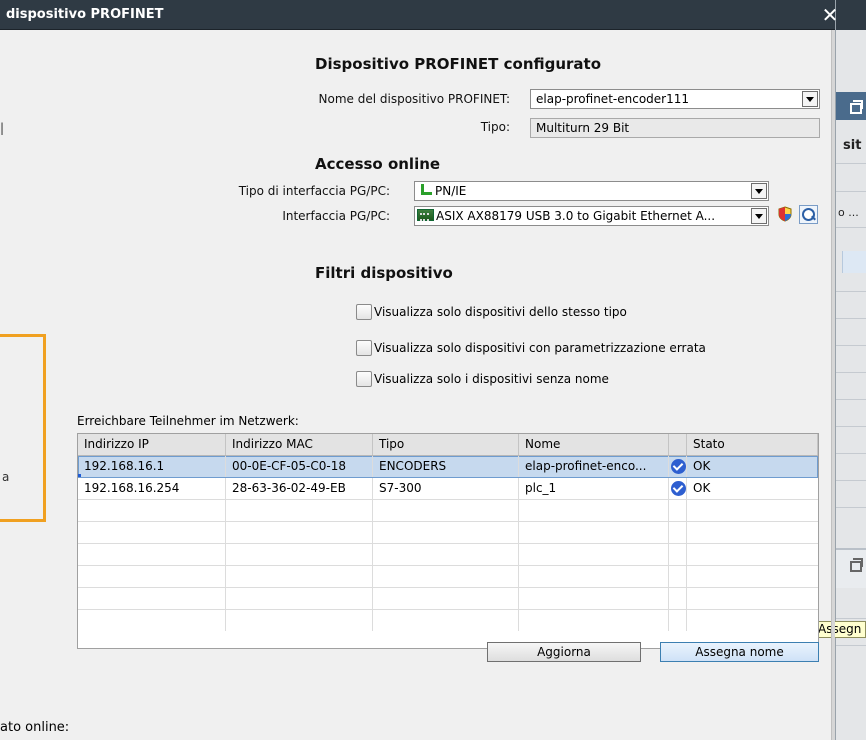 This screenshot has width=866, height=740. Describe the element at coordinates (79, 475) in the screenshot. I see `row-cursor-marker` at that location.